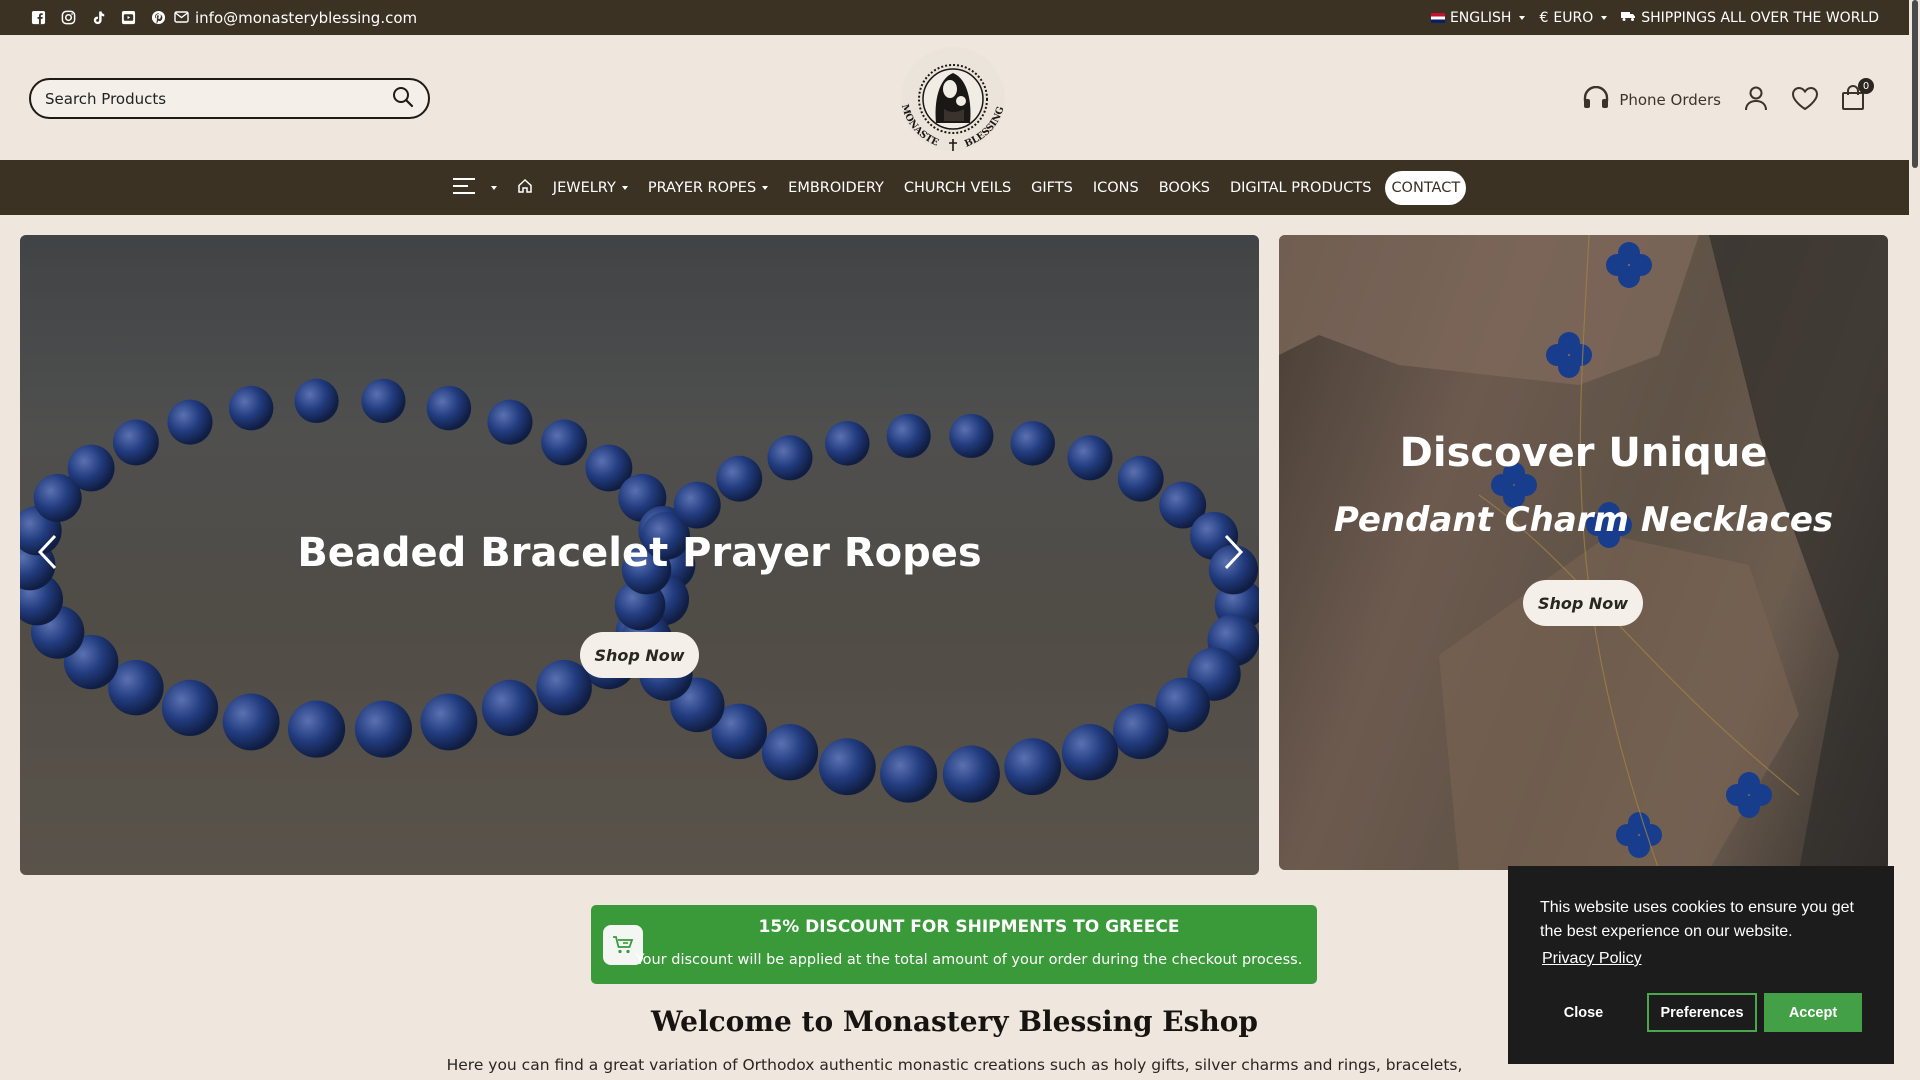  Describe the element at coordinates (38, 18) in the screenshot. I see `facebook-icon` at that location.